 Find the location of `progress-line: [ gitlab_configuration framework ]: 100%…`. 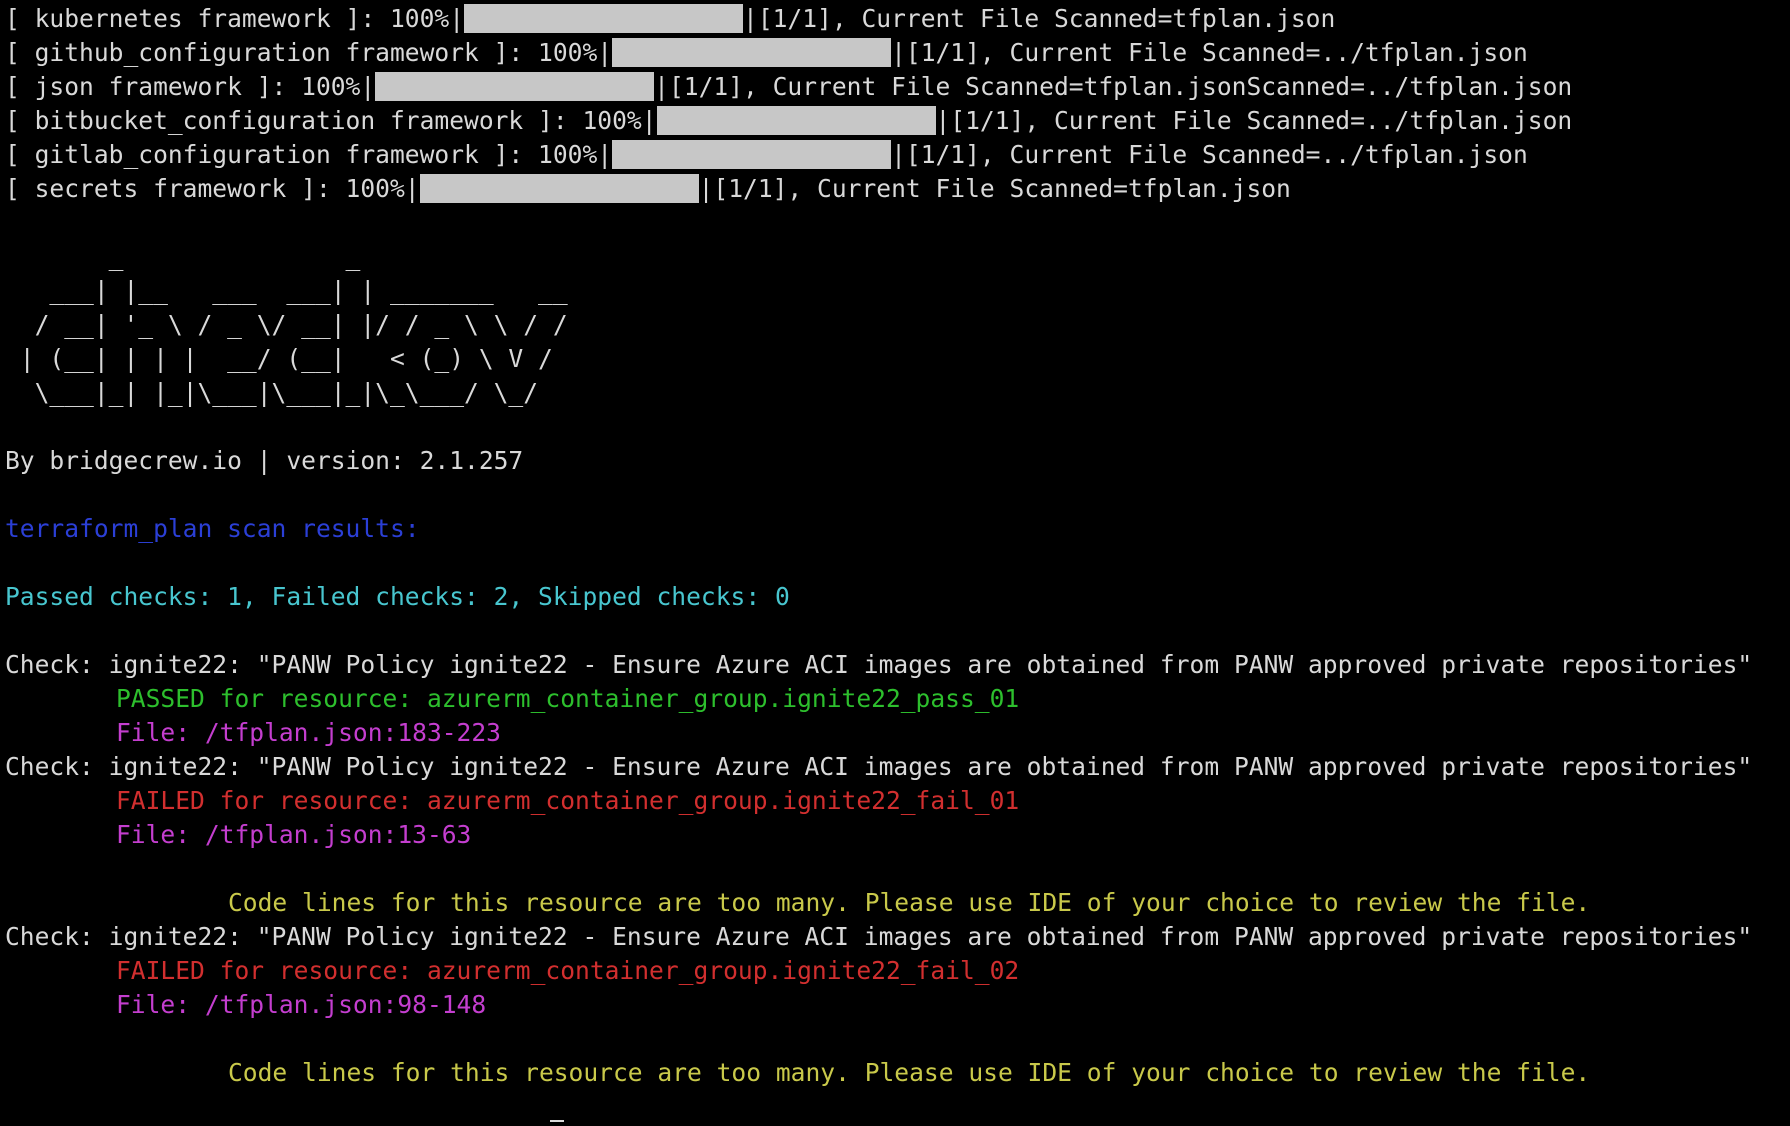

progress-line: [ gitlab_configuration framework ]: 100%… is located at coordinates (897, 155).